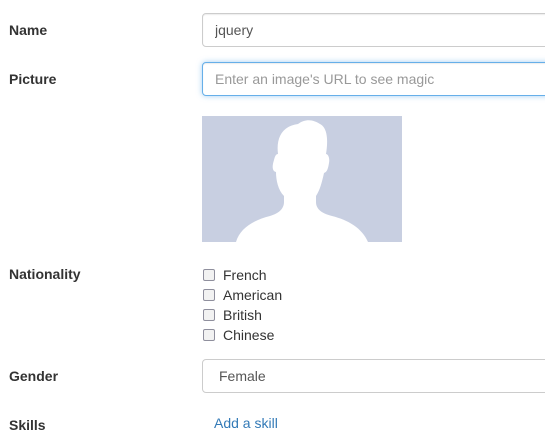 Image resolution: width=545 pixels, height=439 pixels. What do you see at coordinates (34, 376) in the screenshot?
I see `gender-label: Gender` at bounding box center [34, 376].